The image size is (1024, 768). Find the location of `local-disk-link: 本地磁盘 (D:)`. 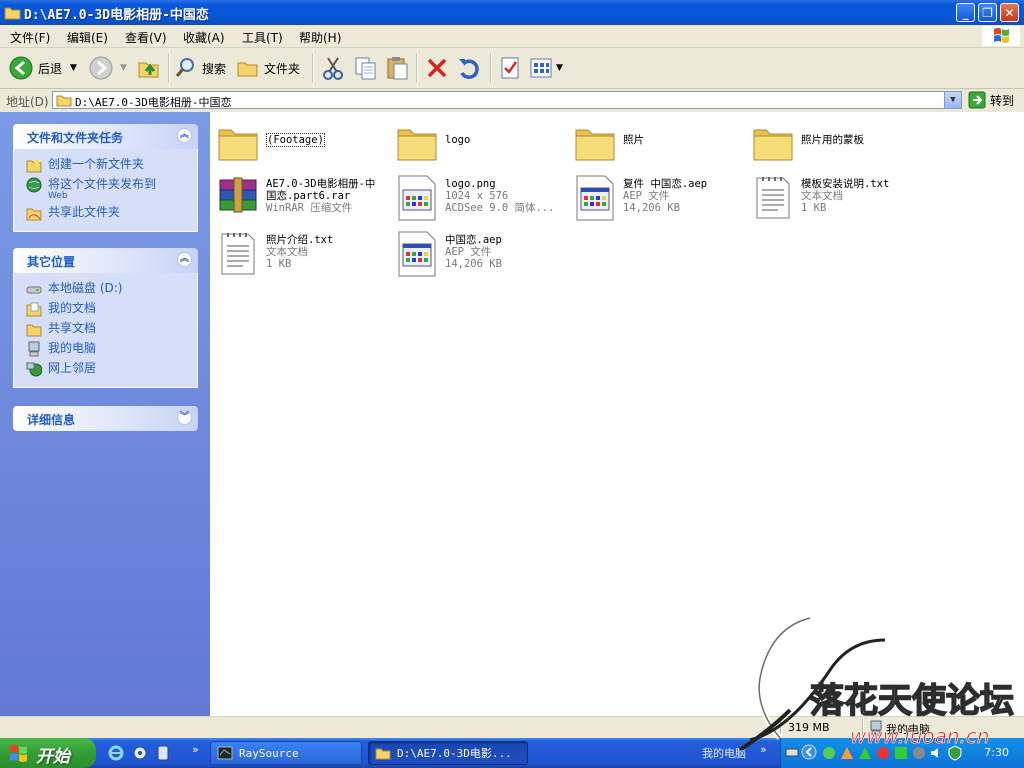

local-disk-link: 本地磁盘 (D:) is located at coordinates (105, 289).